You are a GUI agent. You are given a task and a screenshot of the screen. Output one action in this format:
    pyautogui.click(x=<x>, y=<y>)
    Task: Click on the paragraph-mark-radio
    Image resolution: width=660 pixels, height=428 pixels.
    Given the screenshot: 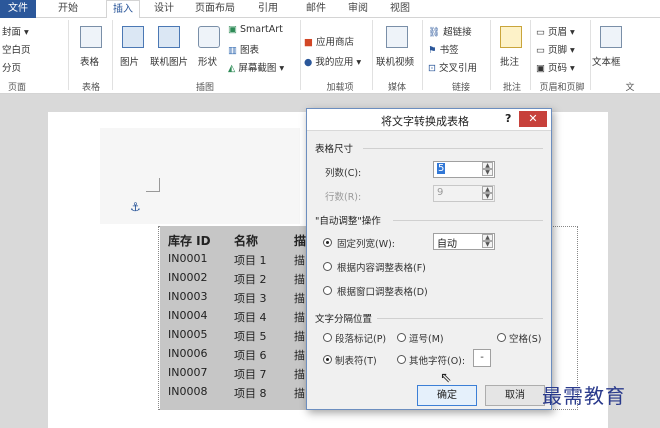 What is the action you would take?
    pyautogui.click(x=327, y=337)
    